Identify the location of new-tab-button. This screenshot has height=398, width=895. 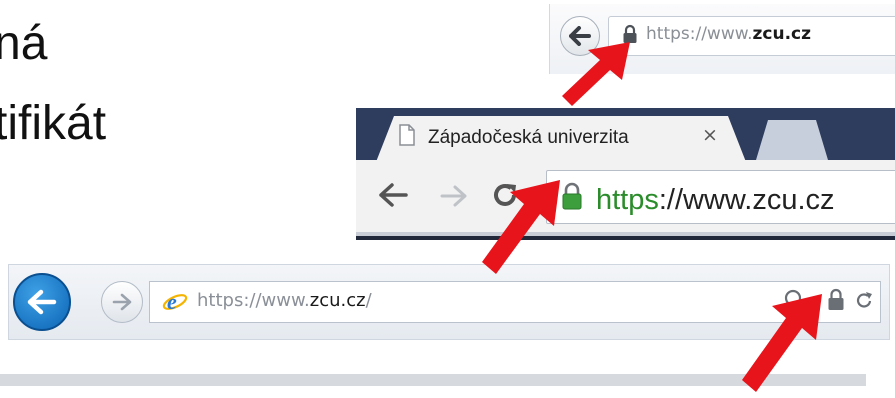
(792, 140).